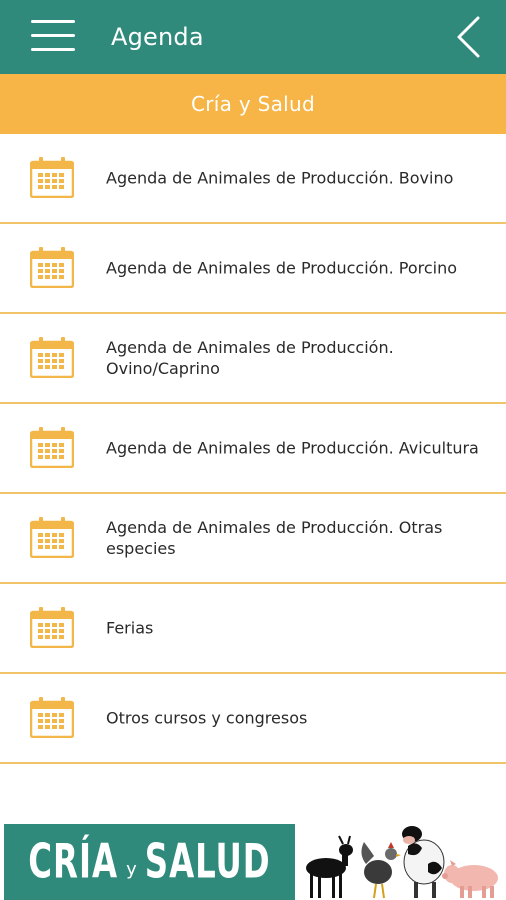 The width and height of the screenshot is (506, 900). I want to click on list-item-bovino: Agenda de Animales de Producción. Bovino, so click(253, 179).